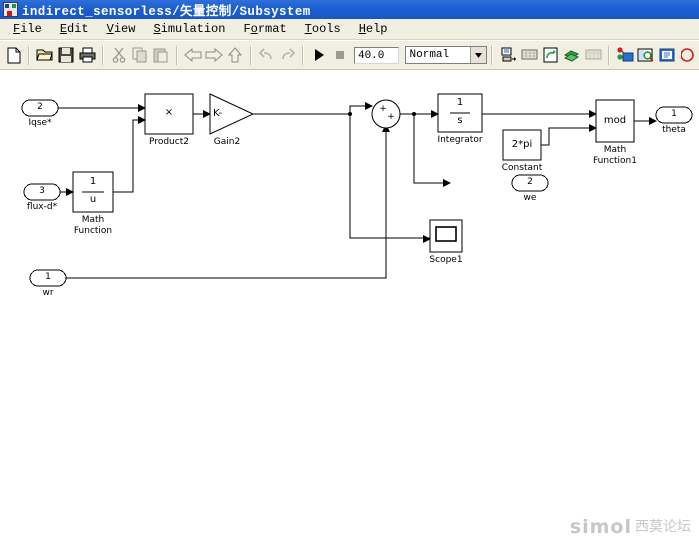 This screenshot has width=699, height=545. I want to click on window-title: indirect_sensorless/矢量控制/Subsystem, so click(166, 12).